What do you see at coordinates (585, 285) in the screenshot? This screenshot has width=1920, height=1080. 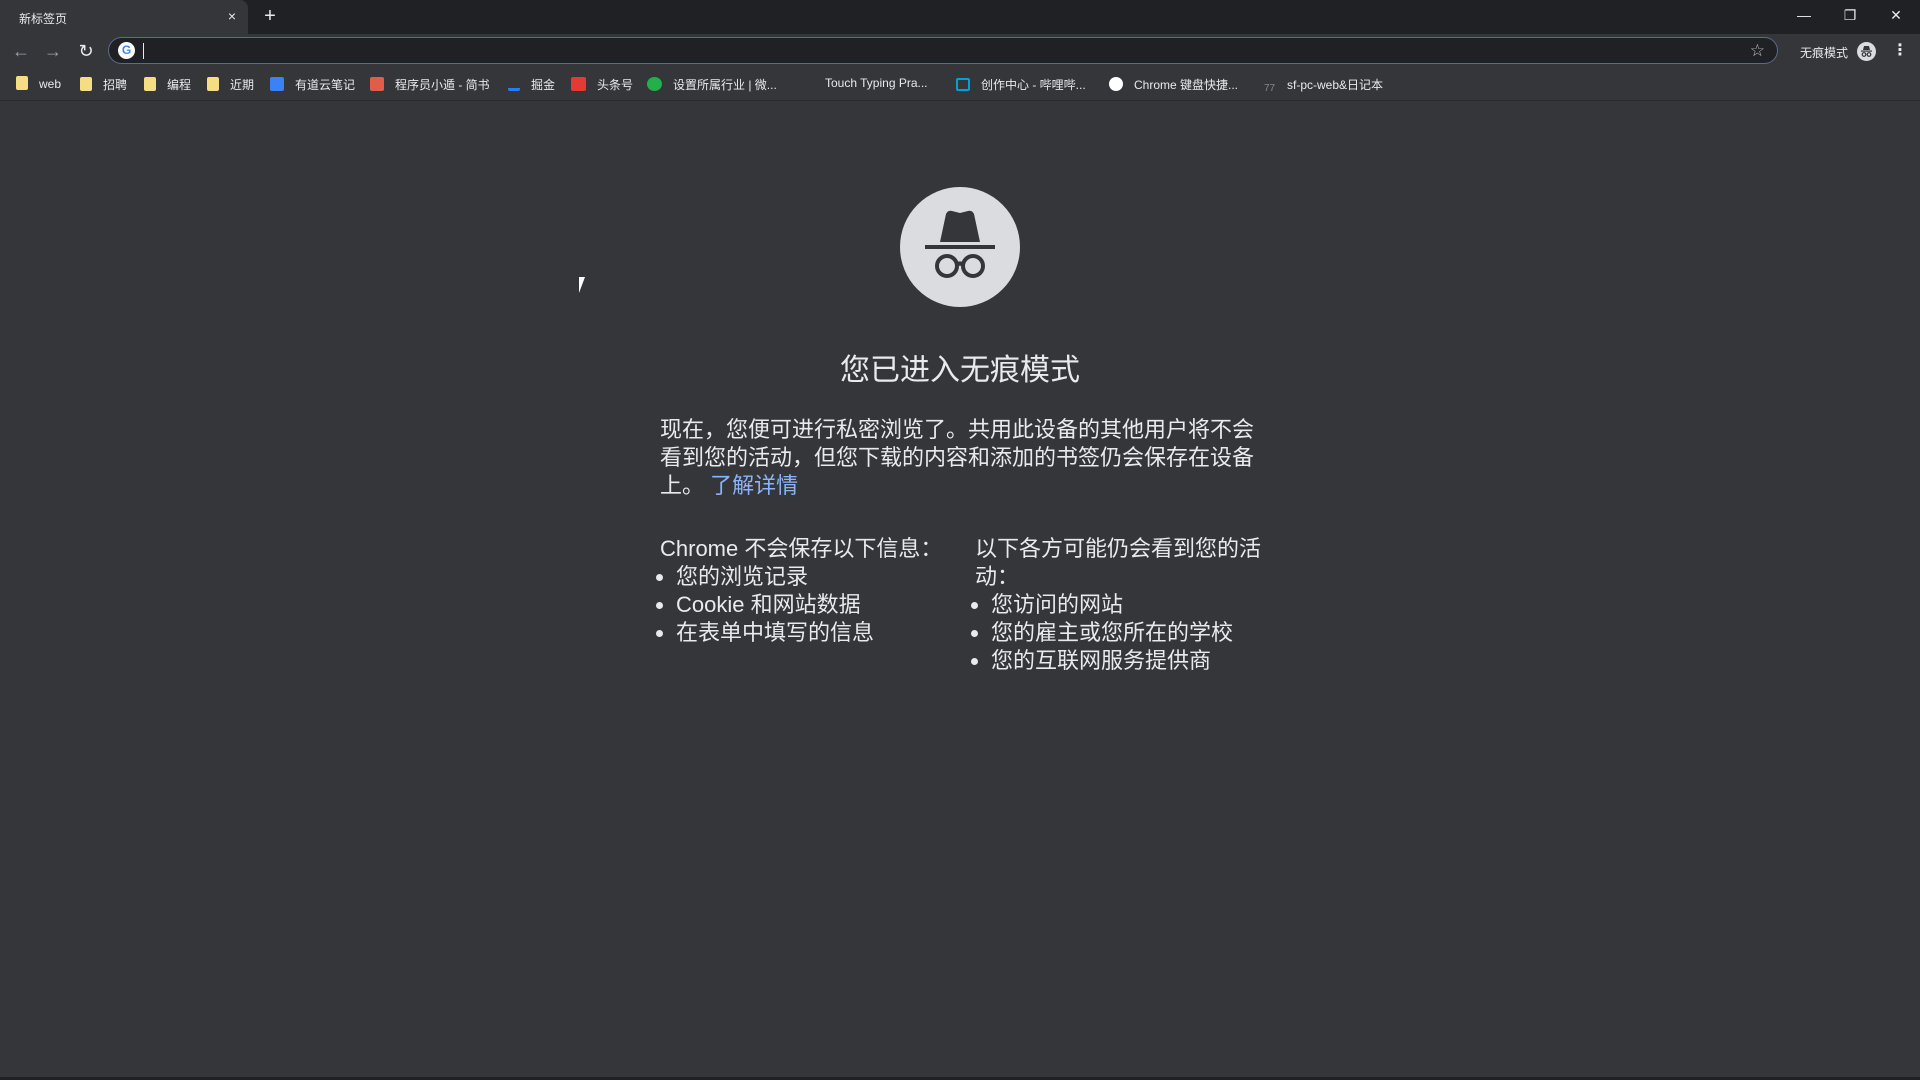 I see `mouse-cursor-icon` at bounding box center [585, 285].